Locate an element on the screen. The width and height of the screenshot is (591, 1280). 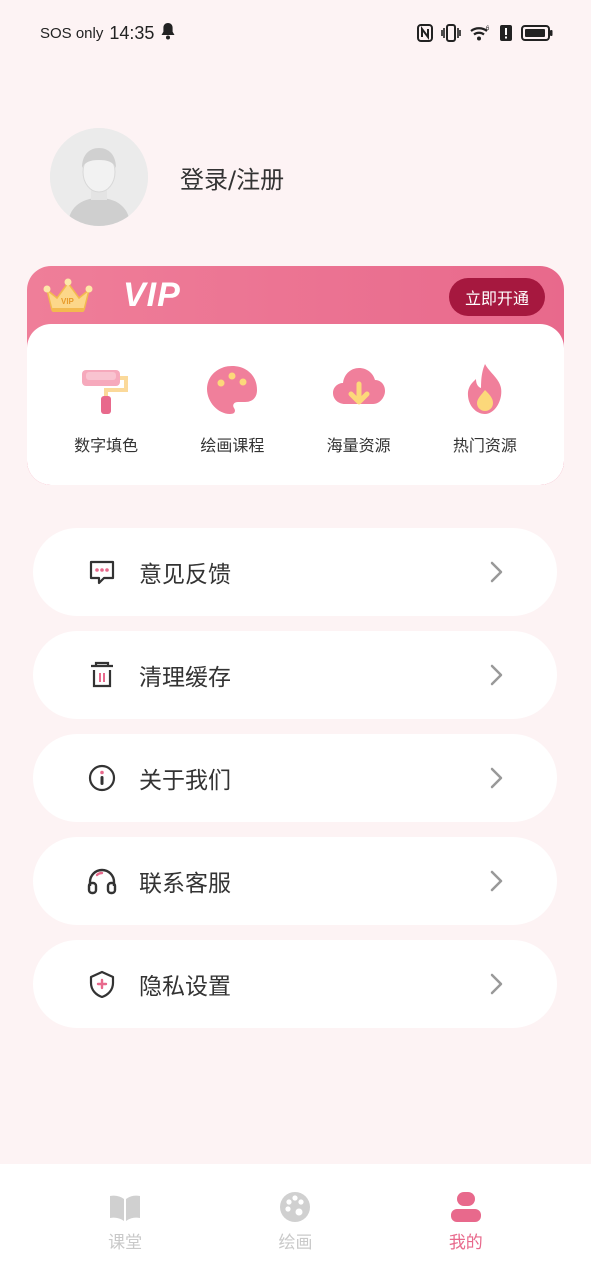
bottom-nav: 课堂 绘画 我的 is located at coordinates (295, 1222).